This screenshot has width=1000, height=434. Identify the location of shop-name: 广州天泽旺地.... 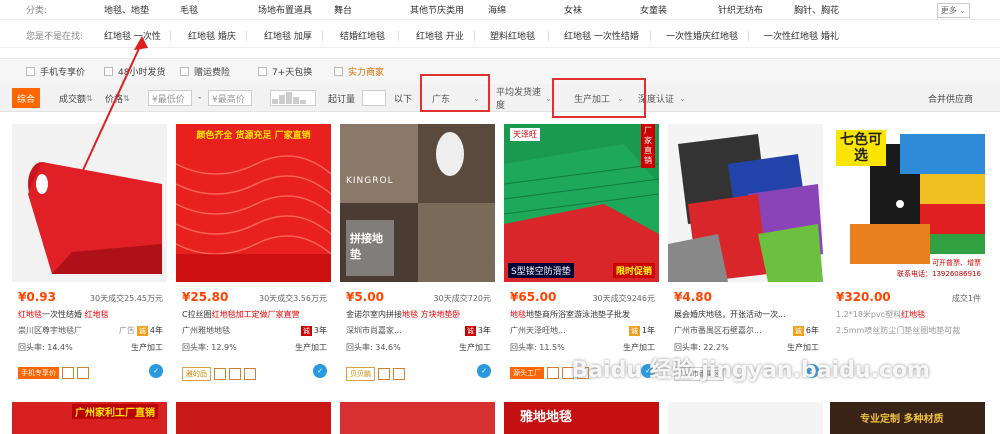
(538, 330).